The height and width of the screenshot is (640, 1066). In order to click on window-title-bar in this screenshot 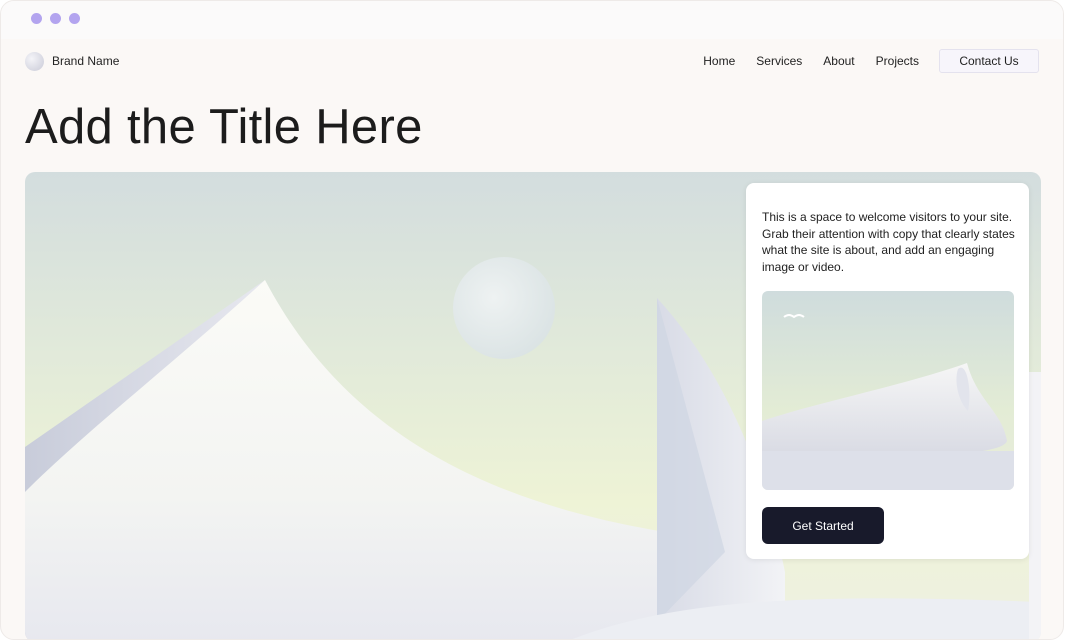, I will do `click(532, 20)`.